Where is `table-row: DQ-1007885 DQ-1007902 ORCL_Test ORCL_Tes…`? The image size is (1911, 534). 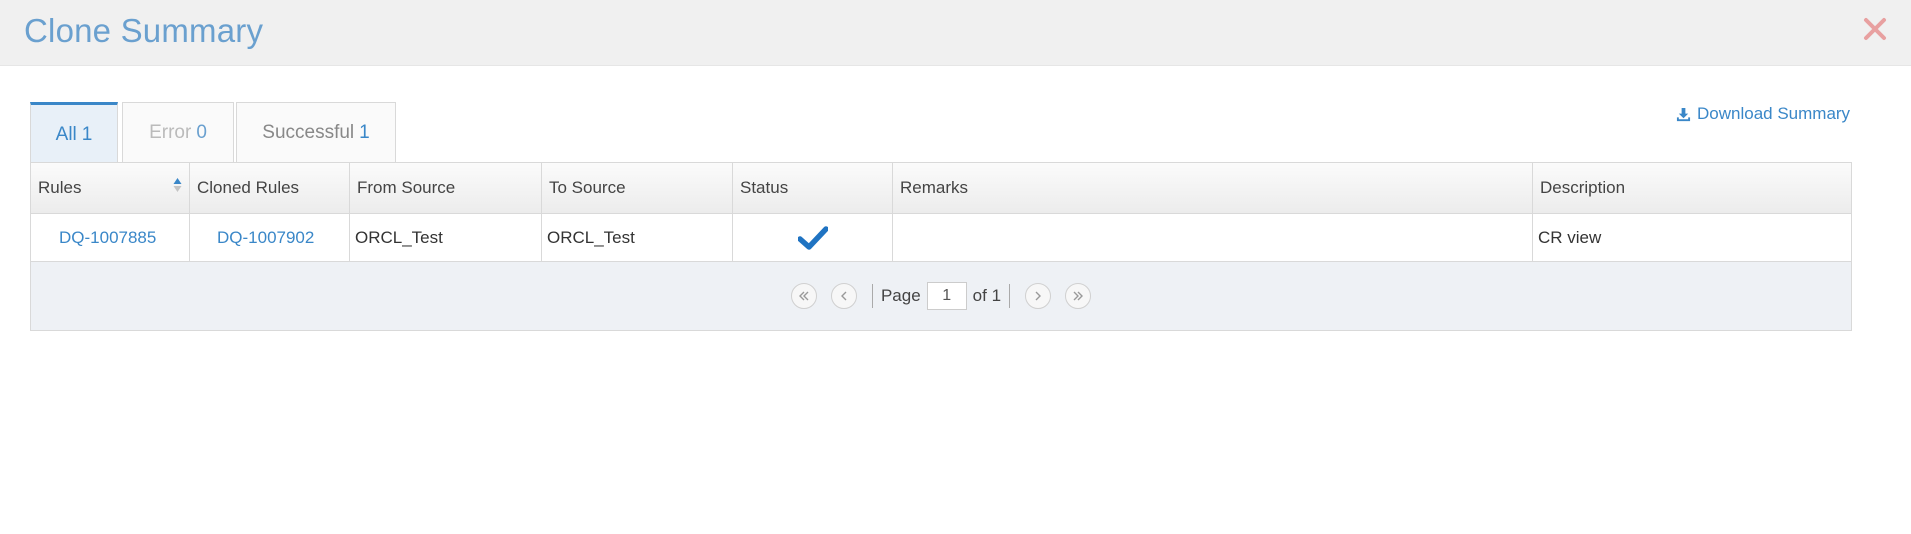 table-row: DQ-1007885 DQ-1007902 ORCL_Test ORCL_Tes… is located at coordinates (941, 238).